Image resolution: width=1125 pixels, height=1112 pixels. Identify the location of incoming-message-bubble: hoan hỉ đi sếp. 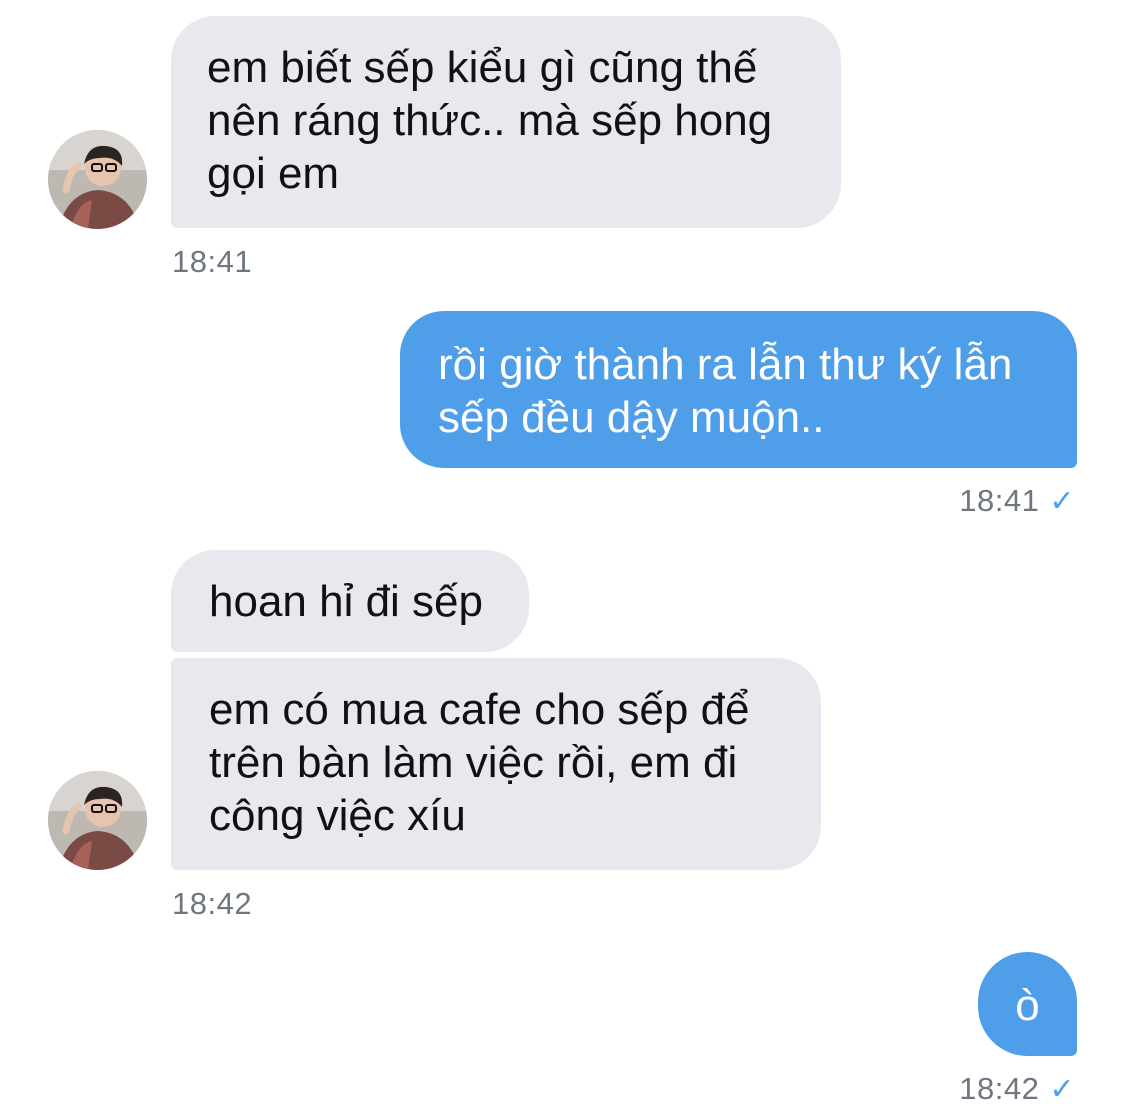
(350, 601).